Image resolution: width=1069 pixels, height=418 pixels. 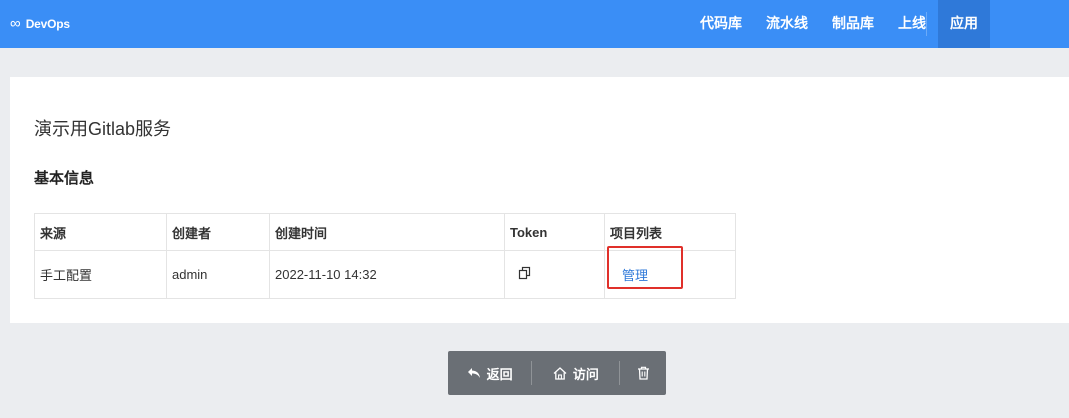 What do you see at coordinates (787, 24) in the screenshot?
I see `nav-item-pipeline: 流水线` at bounding box center [787, 24].